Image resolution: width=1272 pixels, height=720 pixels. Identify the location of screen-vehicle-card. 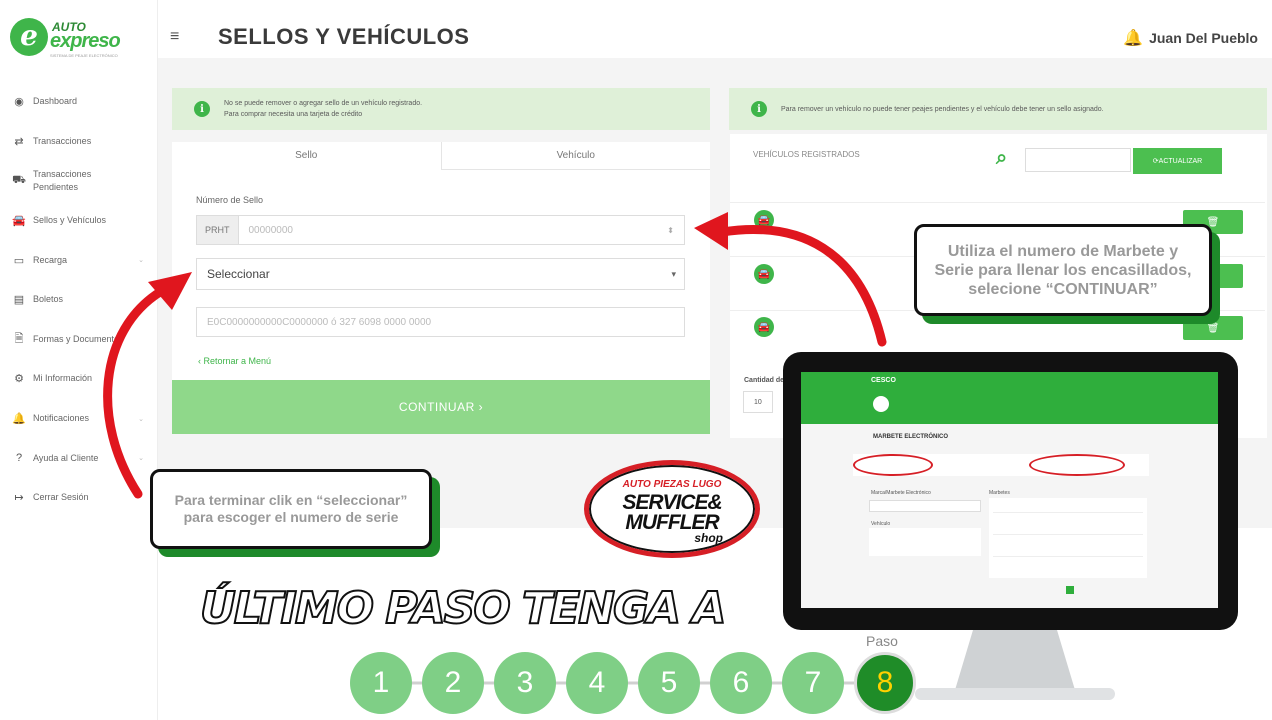
(925, 542).